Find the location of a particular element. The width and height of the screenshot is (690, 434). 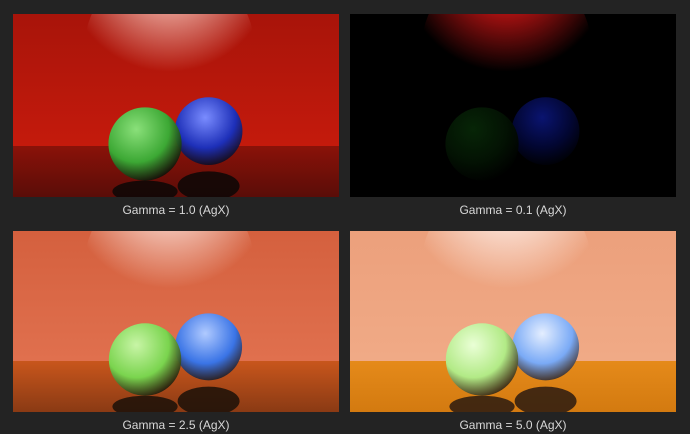

panel-caption: Gamma = 2.5 (AgX) is located at coordinates (176, 425).